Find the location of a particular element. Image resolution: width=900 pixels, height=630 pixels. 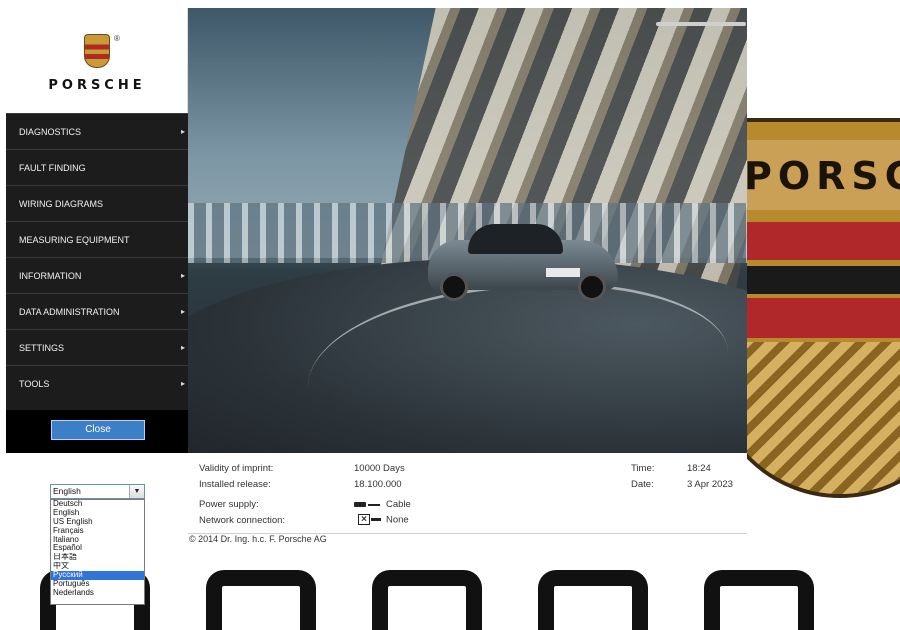

language-option: US English is located at coordinates (97, 522).